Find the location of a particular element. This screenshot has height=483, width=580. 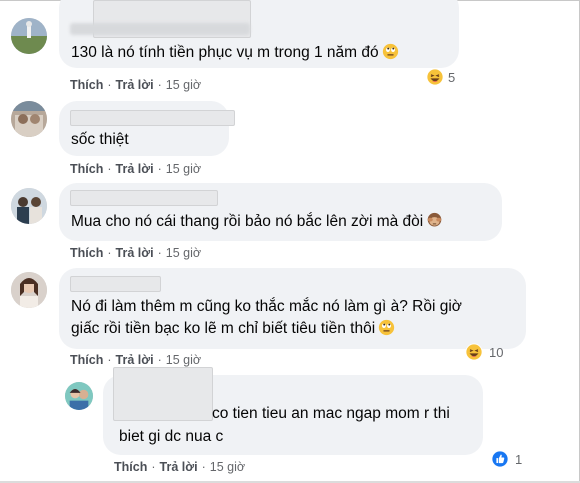

reaction-count: 5 is located at coordinates (452, 77).